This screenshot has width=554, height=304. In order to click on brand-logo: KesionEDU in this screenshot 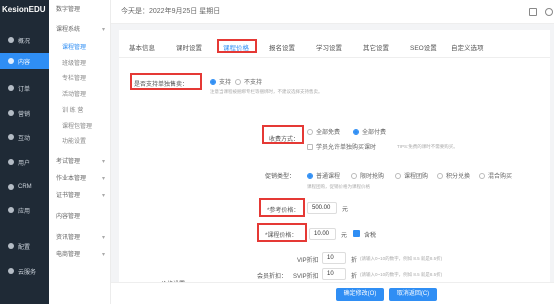, I will do `click(24, 9)`.